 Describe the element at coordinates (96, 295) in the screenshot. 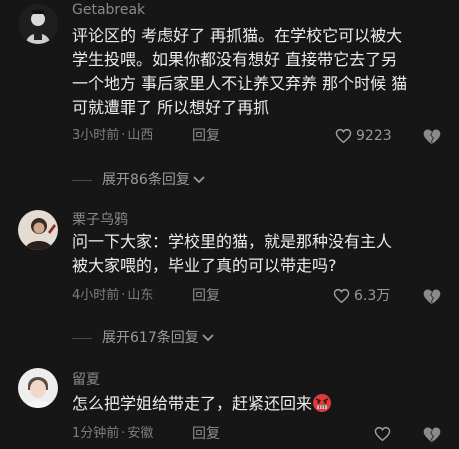

I see `timestamp: 4小时前` at that location.